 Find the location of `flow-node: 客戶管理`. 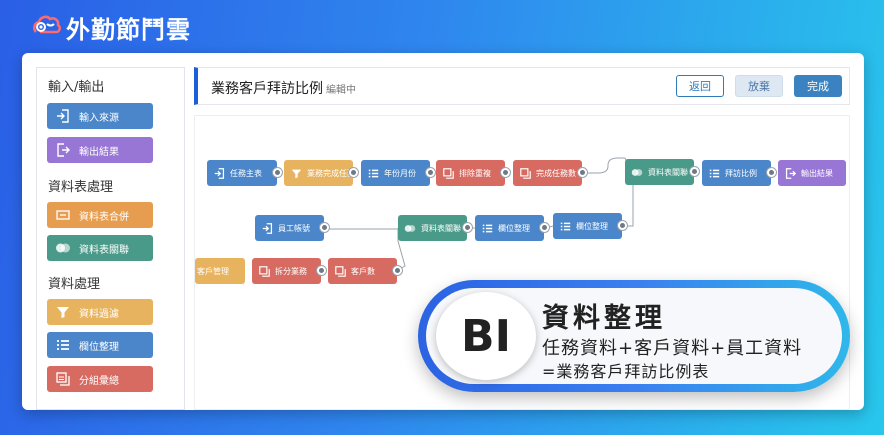

flow-node: 客戶管理 is located at coordinates (220, 271).